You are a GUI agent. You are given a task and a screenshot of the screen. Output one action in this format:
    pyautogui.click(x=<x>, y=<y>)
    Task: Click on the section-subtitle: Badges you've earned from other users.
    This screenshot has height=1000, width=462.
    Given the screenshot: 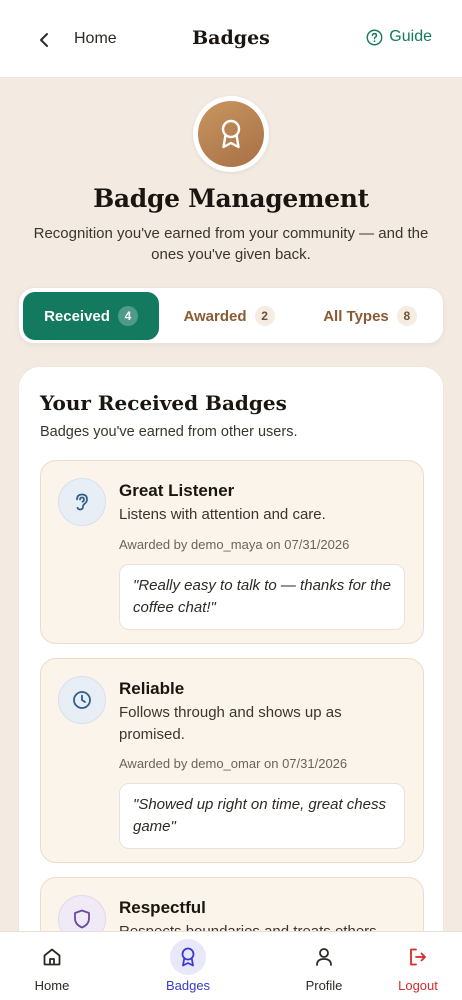 What is the action you would take?
    pyautogui.click(x=169, y=432)
    